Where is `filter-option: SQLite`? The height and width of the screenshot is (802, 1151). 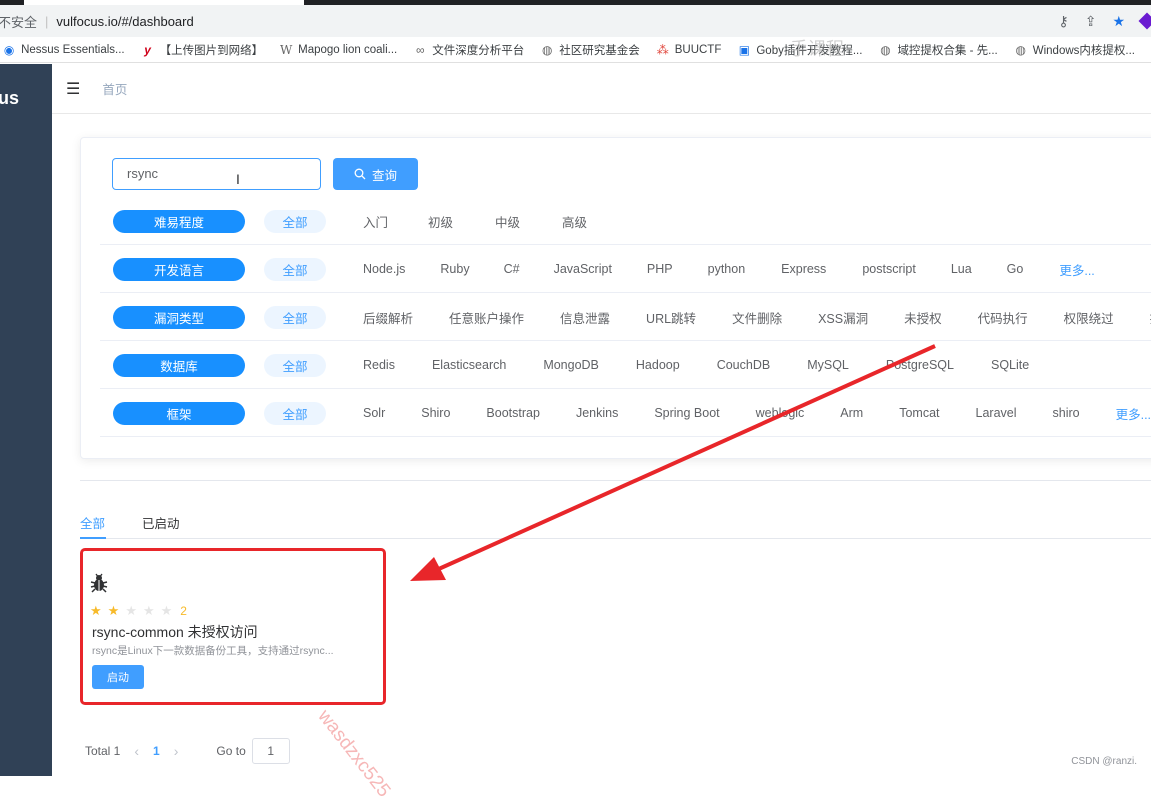 filter-option: SQLite is located at coordinates (1010, 365).